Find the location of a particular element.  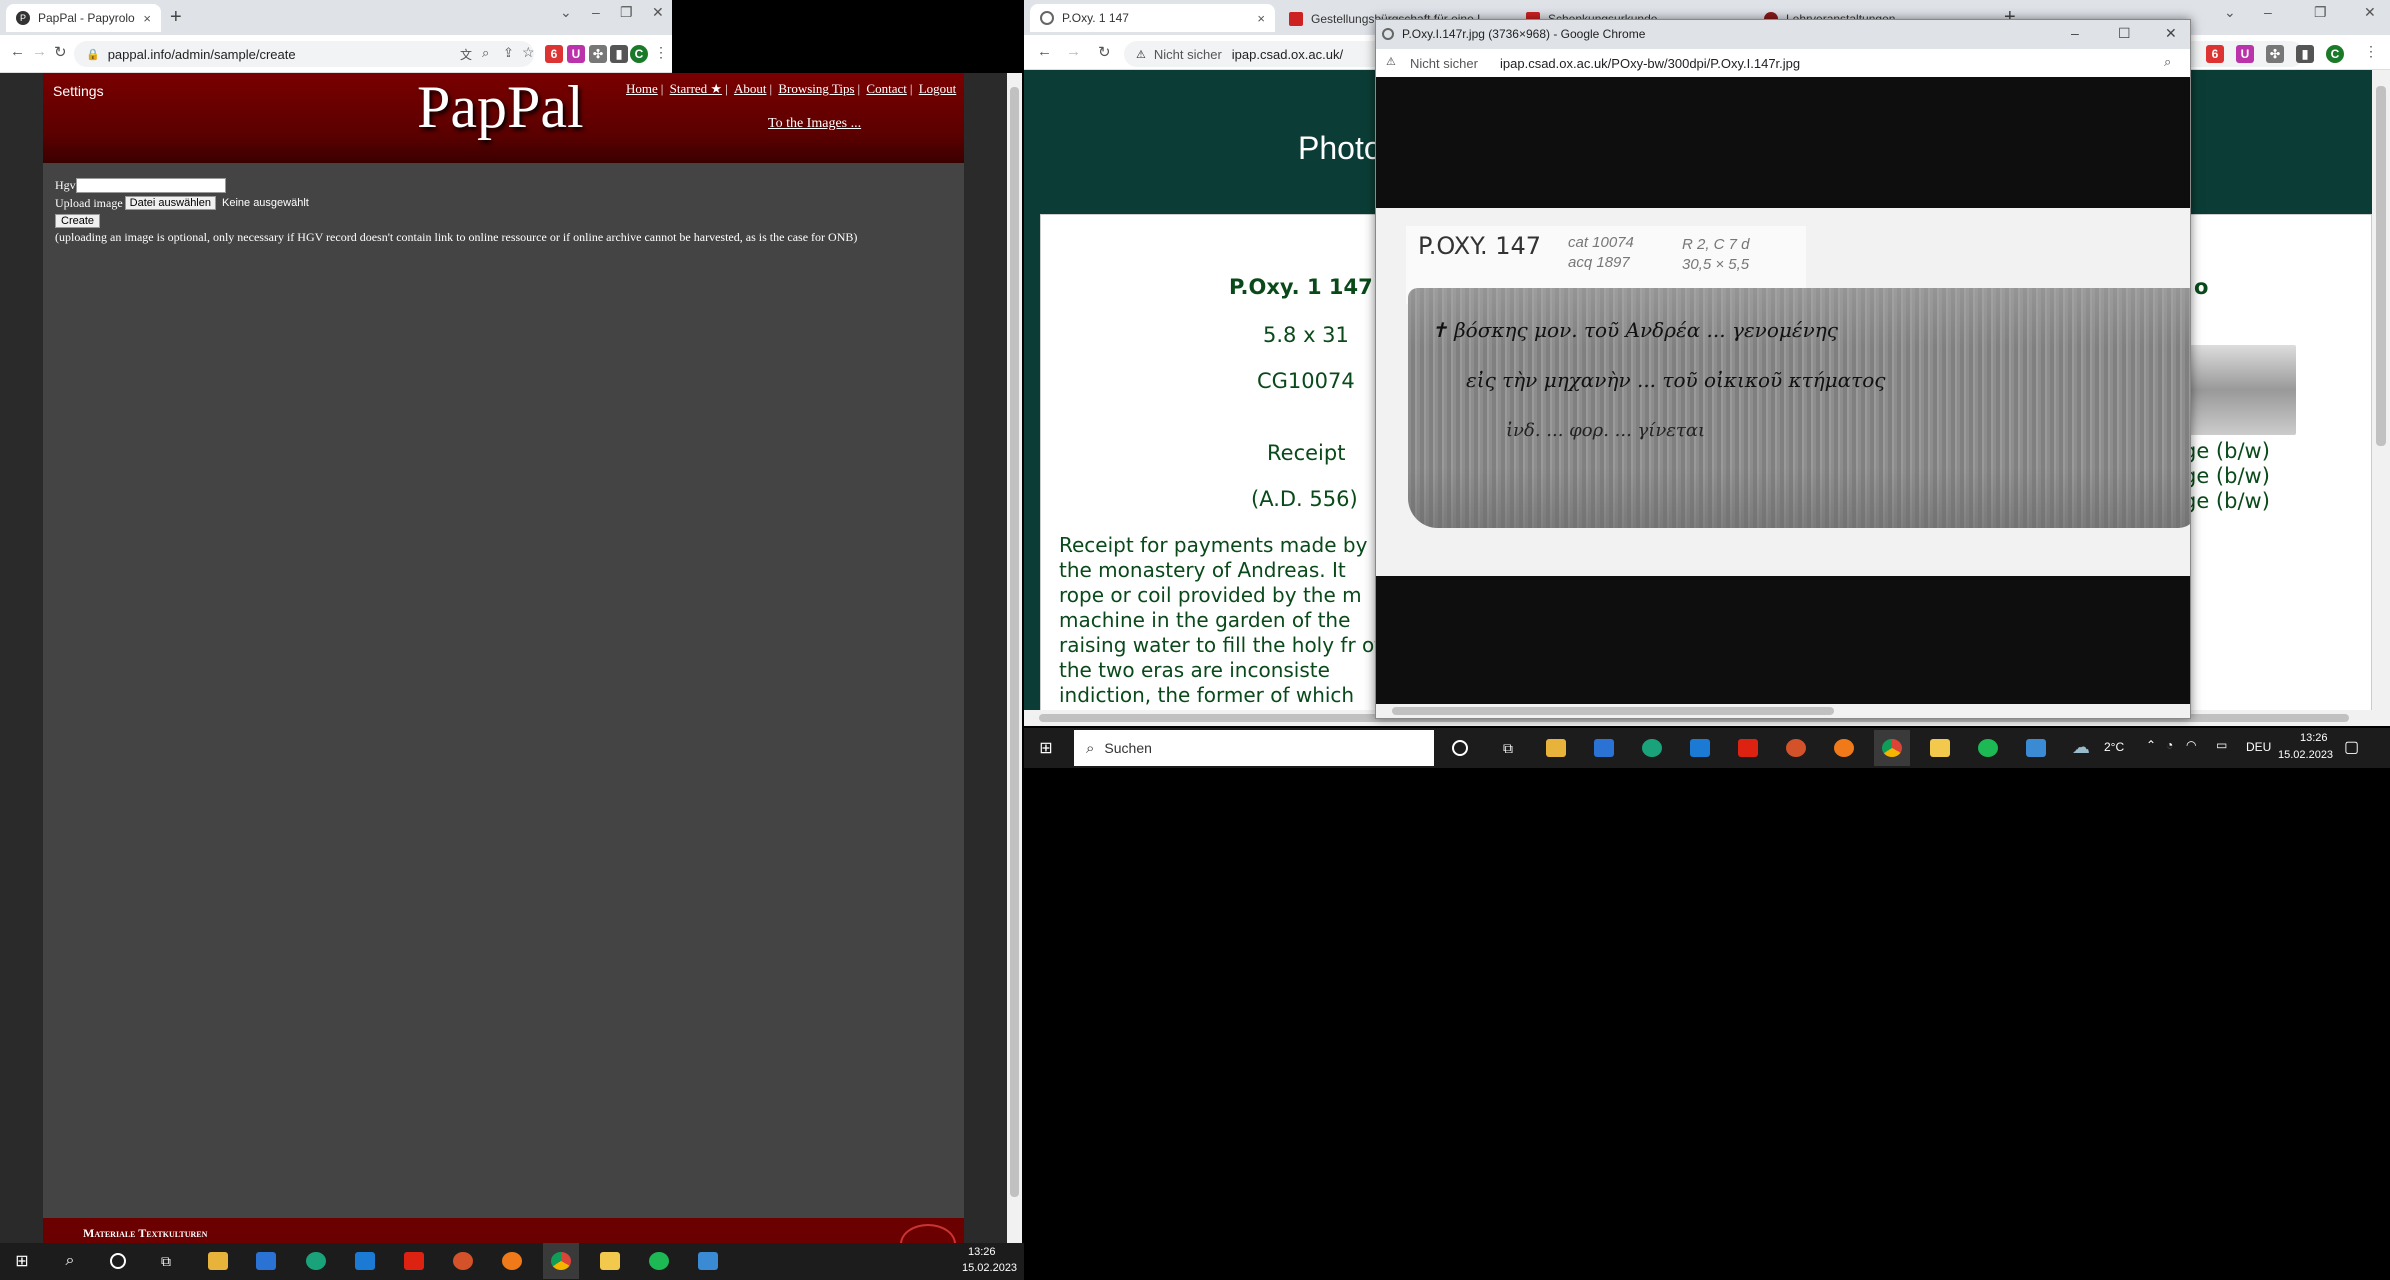

popup-hscroll-thumb is located at coordinates (1613, 711).